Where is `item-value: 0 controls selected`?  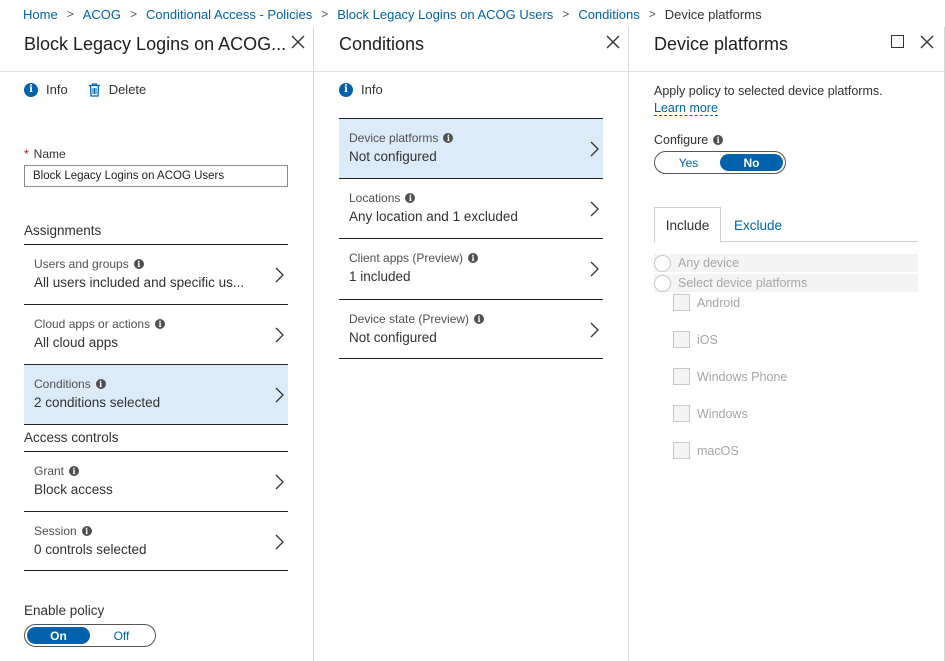
item-value: 0 controls selected is located at coordinates (90, 549).